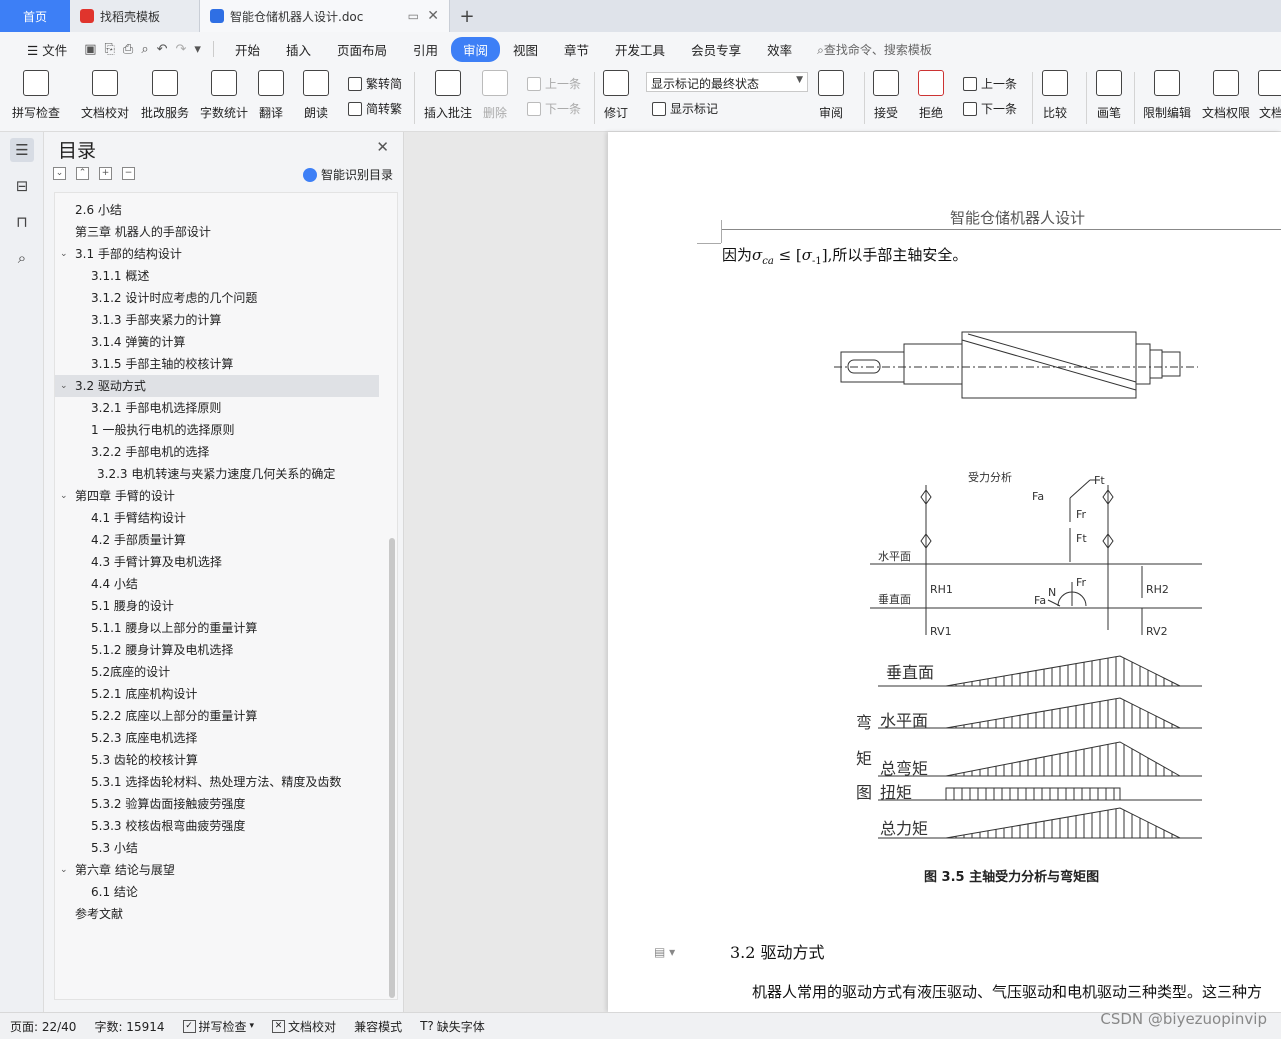  Describe the element at coordinates (135, 16) in the screenshot. I see `tab-template: 找稻壳模板` at that location.